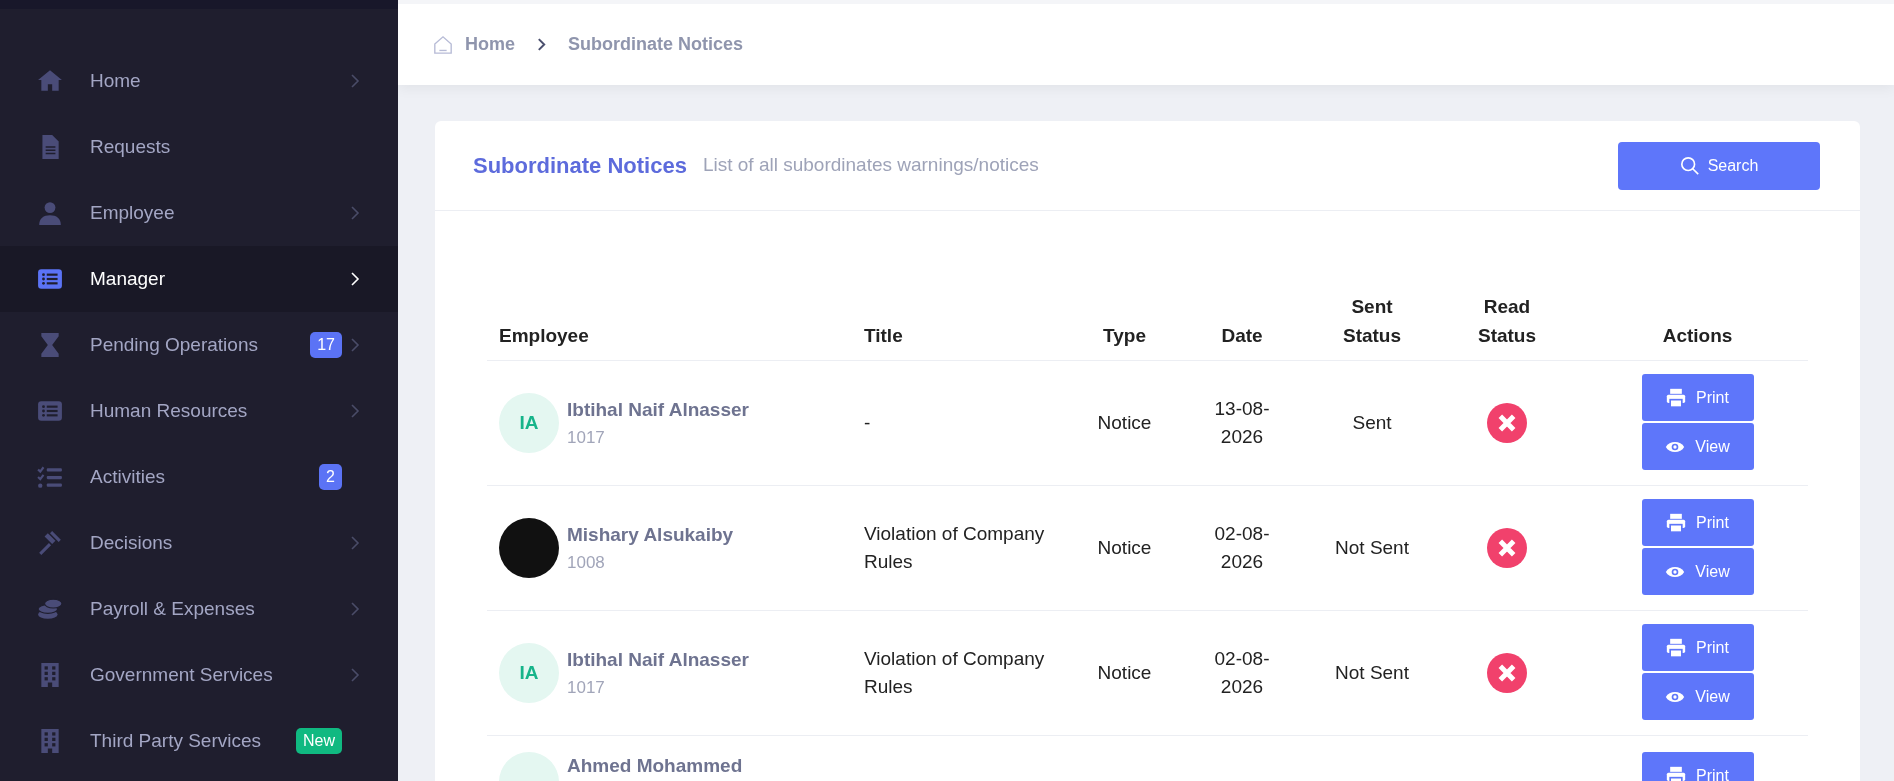  I want to click on breadcrumb-link: Subordinate Notices, so click(656, 44).